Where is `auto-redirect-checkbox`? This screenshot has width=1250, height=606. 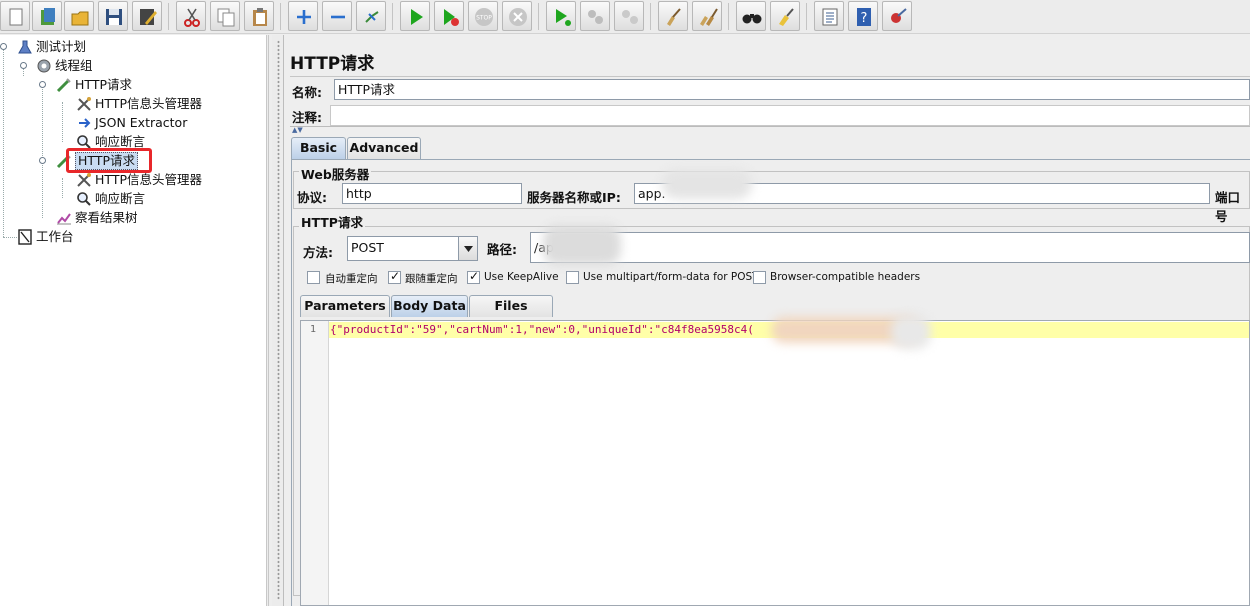
auto-redirect-checkbox is located at coordinates (313, 277).